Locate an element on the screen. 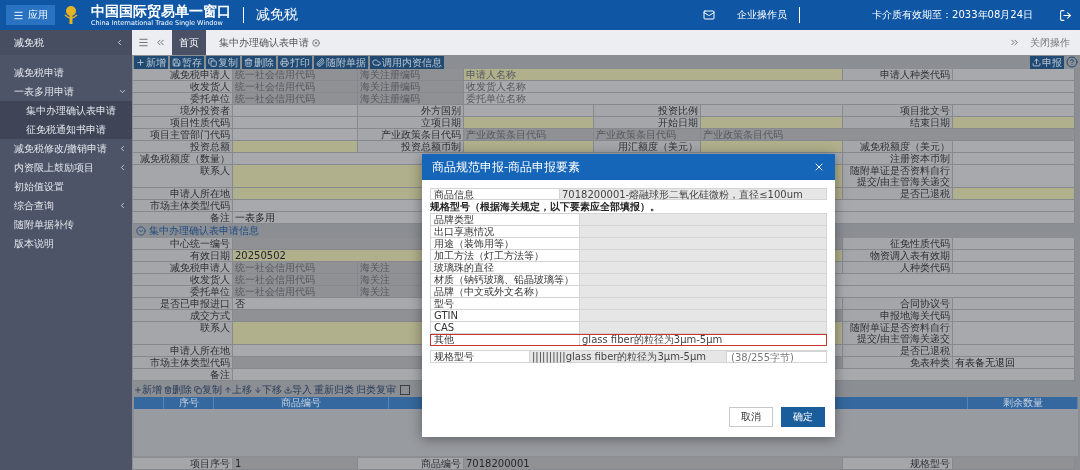  sidebar-title: 减免税 is located at coordinates (29, 42).